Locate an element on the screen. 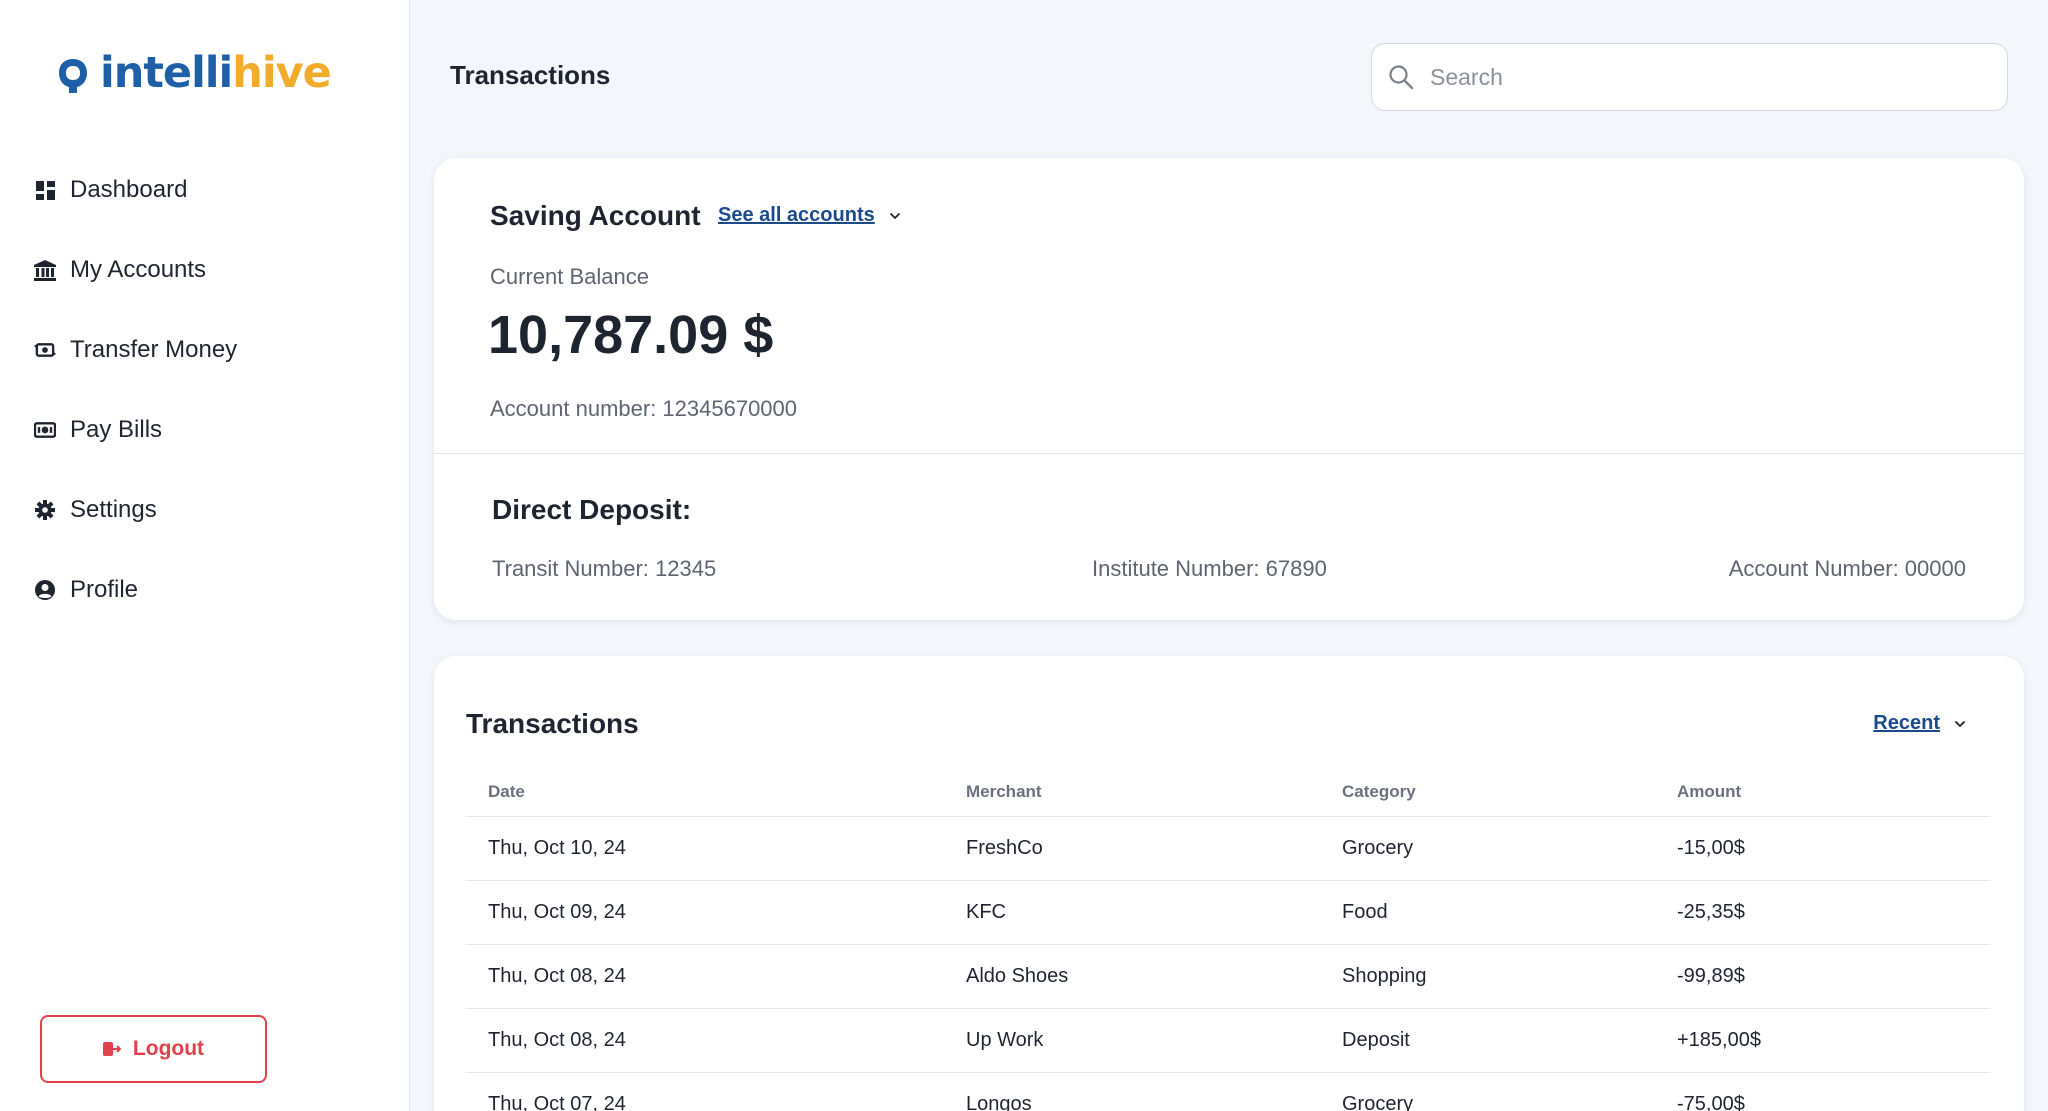 The image size is (2048, 1111). page-title: Transactions is located at coordinates (530, 75).